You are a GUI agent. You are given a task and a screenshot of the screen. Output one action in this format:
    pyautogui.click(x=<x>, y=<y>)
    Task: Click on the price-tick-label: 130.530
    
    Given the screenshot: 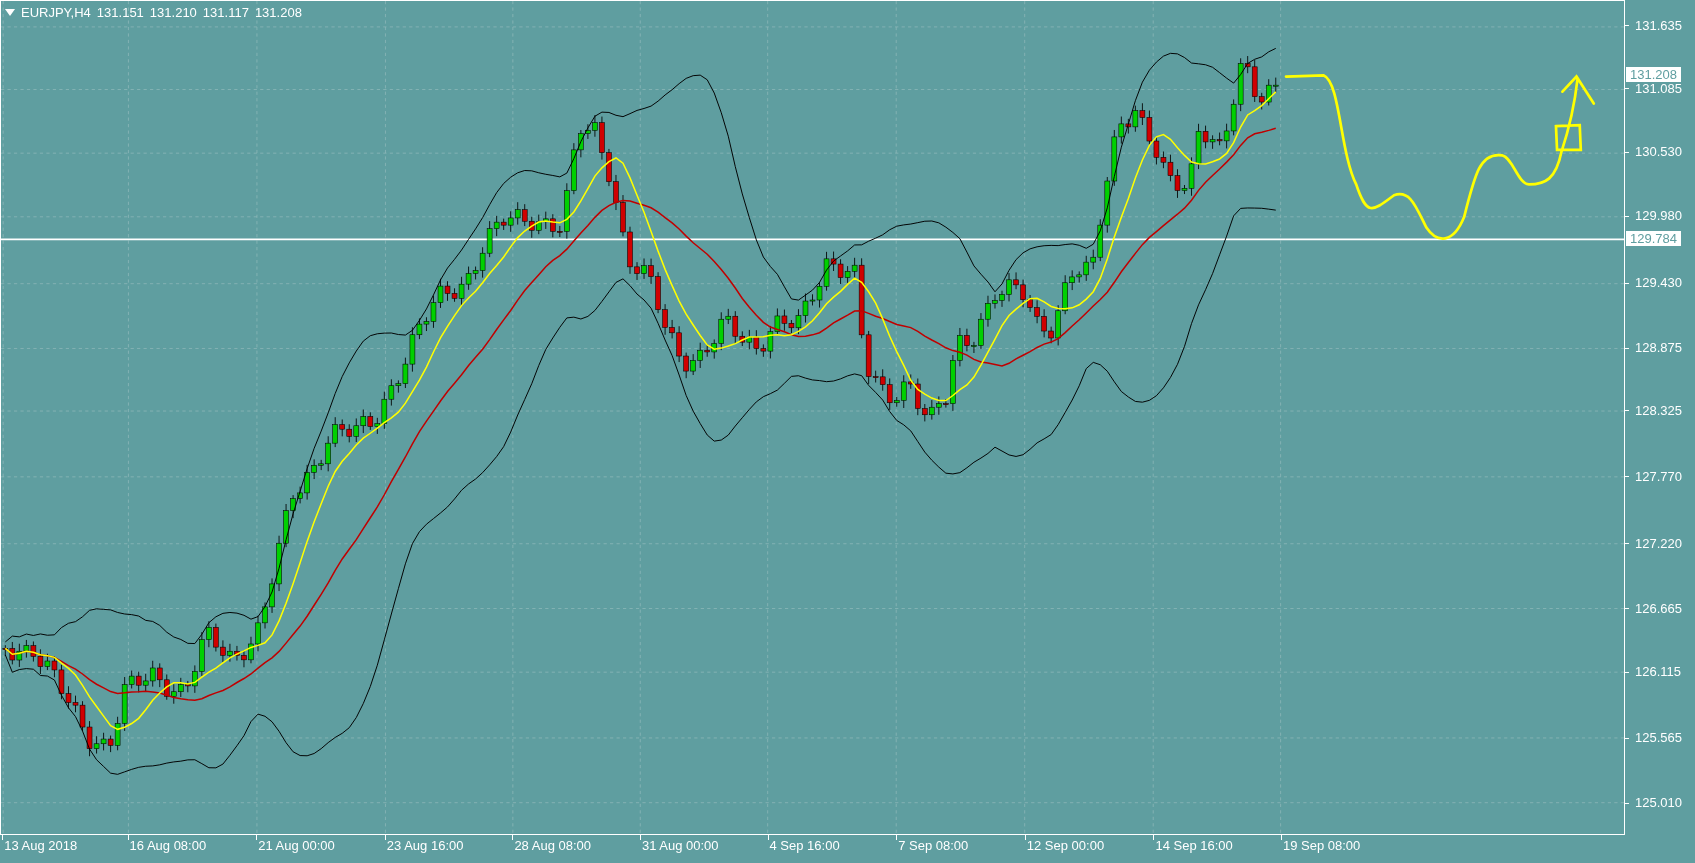 What is the action you would take?
    pyautogui.click(x=1658, y=152)
    